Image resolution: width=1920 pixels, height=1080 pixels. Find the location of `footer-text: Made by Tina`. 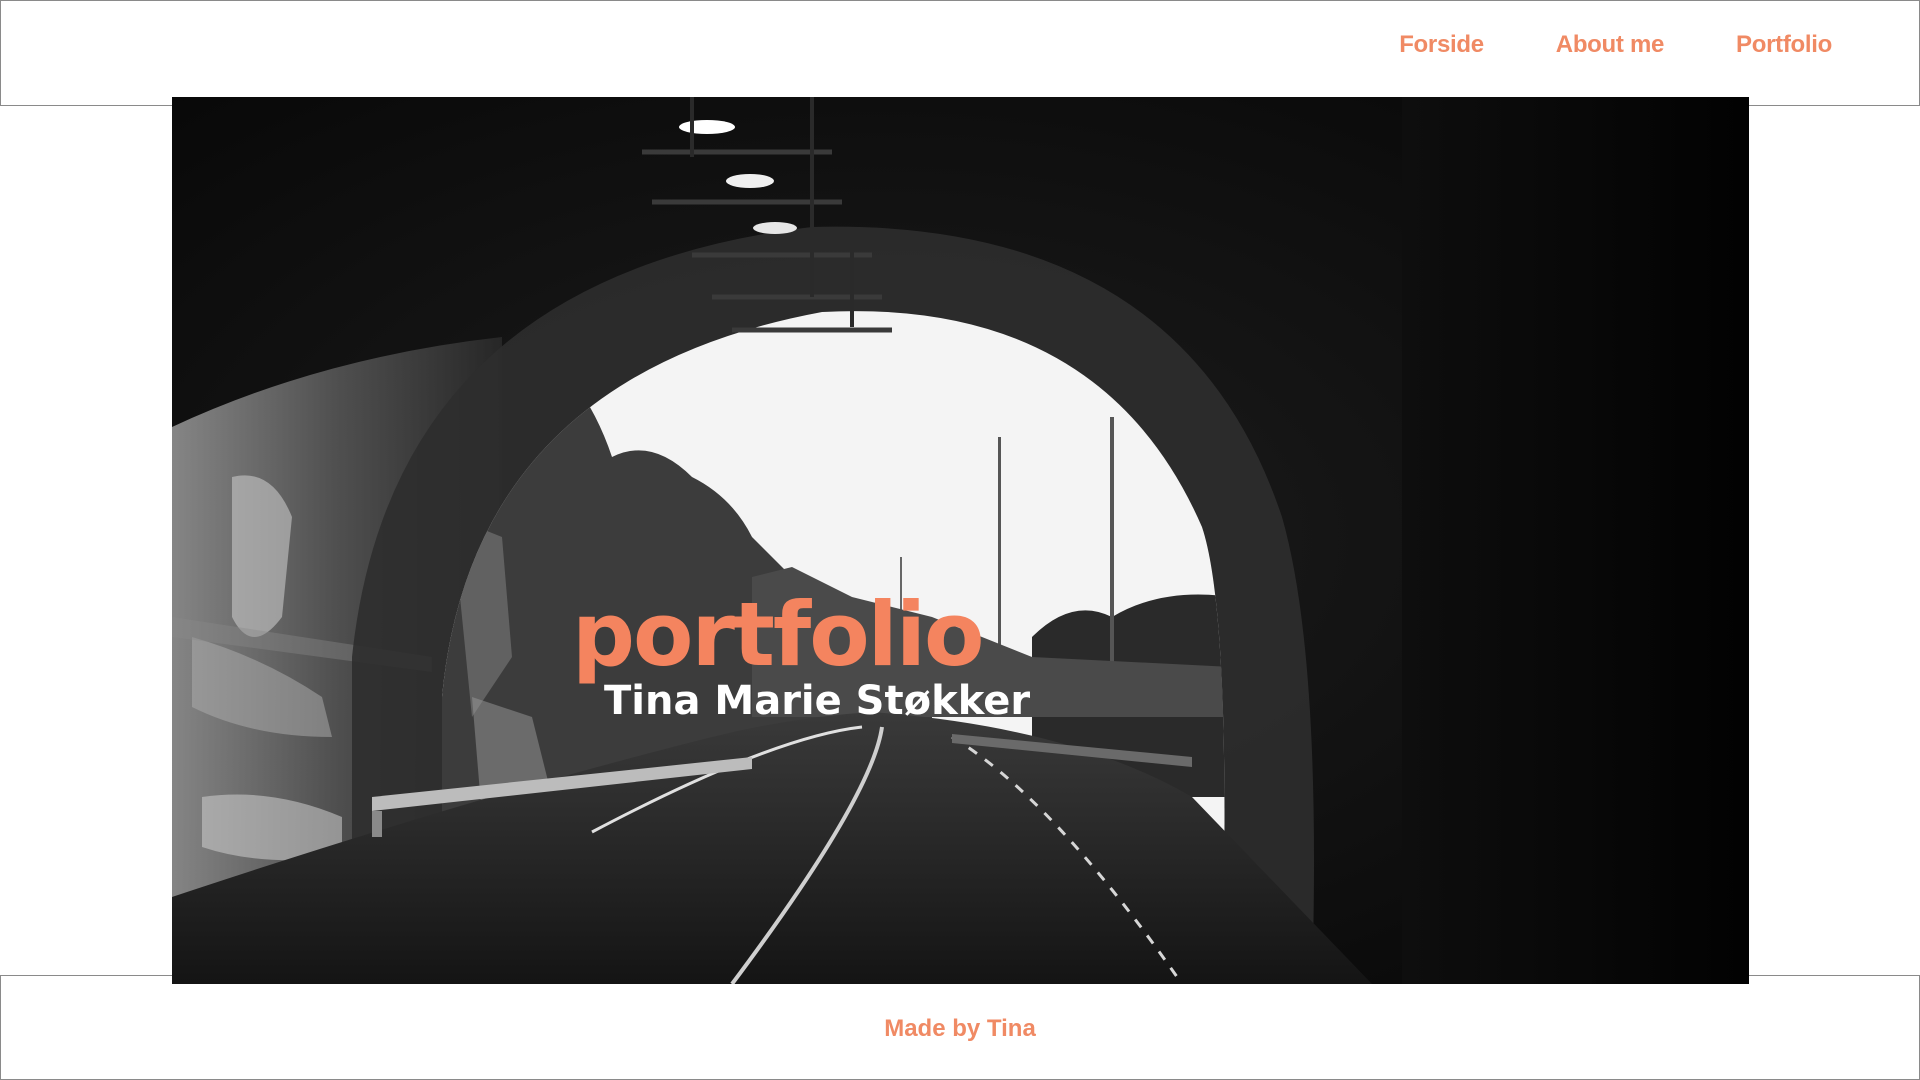

footer-text: Made by Tina is located at coordinates (960, 1028).